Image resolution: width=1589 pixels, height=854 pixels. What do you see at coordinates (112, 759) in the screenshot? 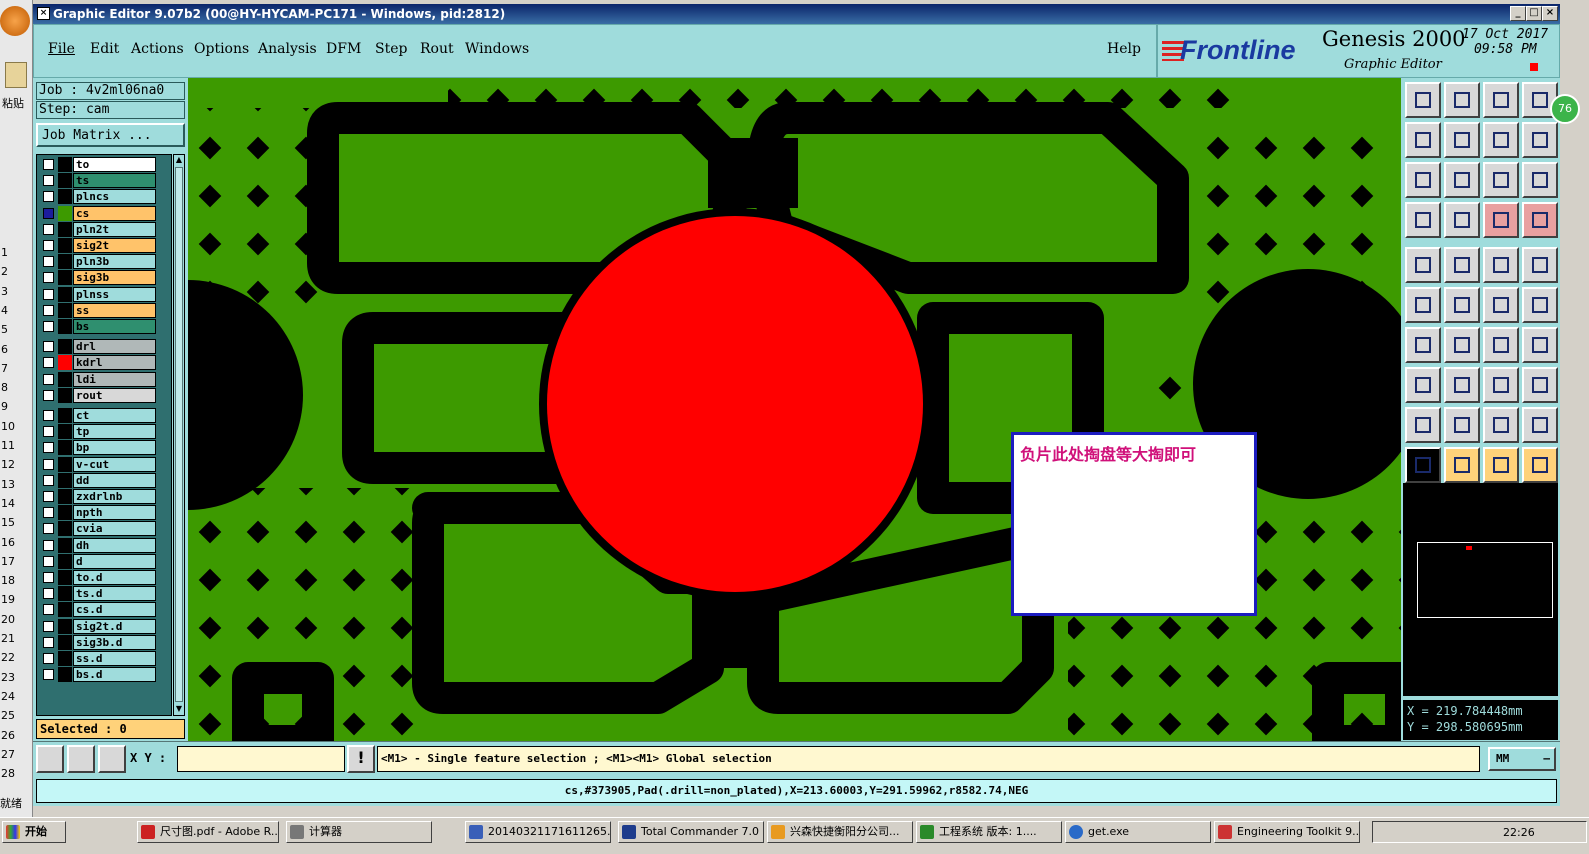
I see `grid-icon` at bounding box center [112, 759].